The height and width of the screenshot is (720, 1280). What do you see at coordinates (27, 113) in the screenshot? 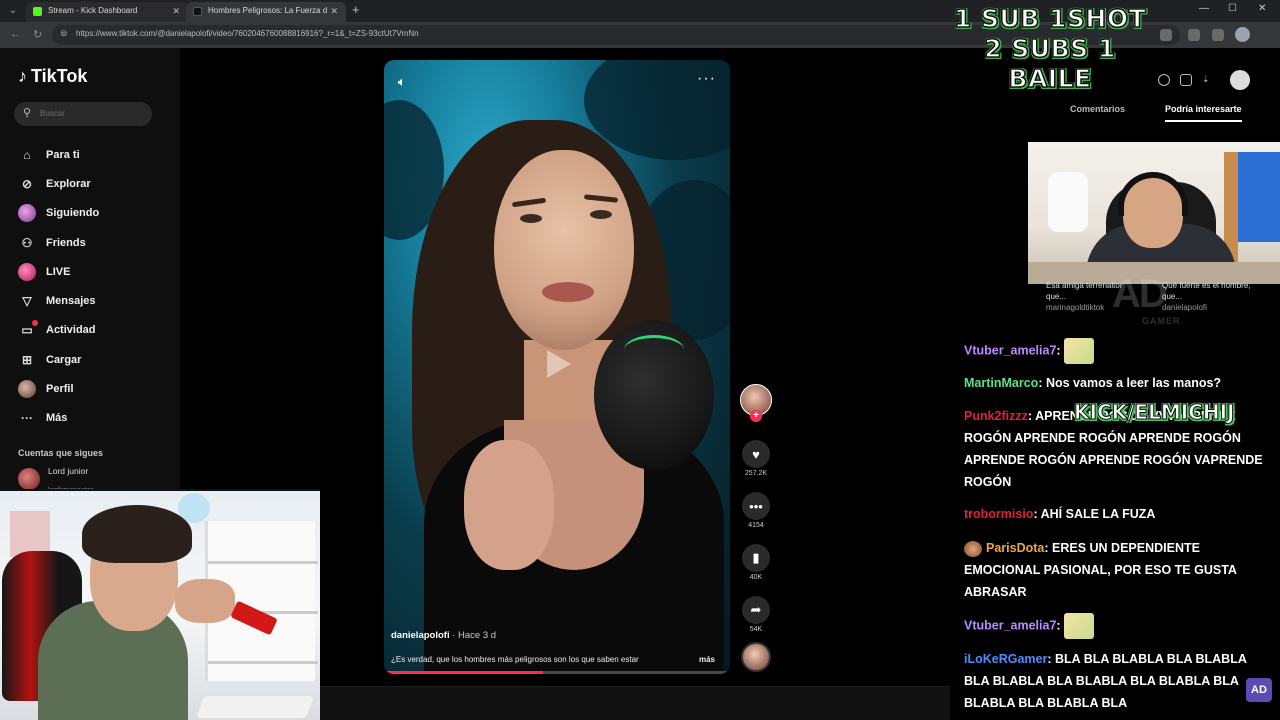
I see `search-icon: ⚲` at bounding box center [27, 113].